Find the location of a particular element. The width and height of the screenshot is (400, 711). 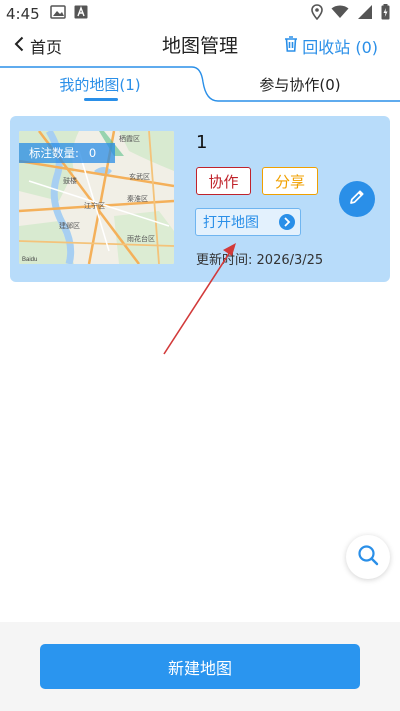

bottom-bar: 新建地图 is located at coordinates (200, 666).